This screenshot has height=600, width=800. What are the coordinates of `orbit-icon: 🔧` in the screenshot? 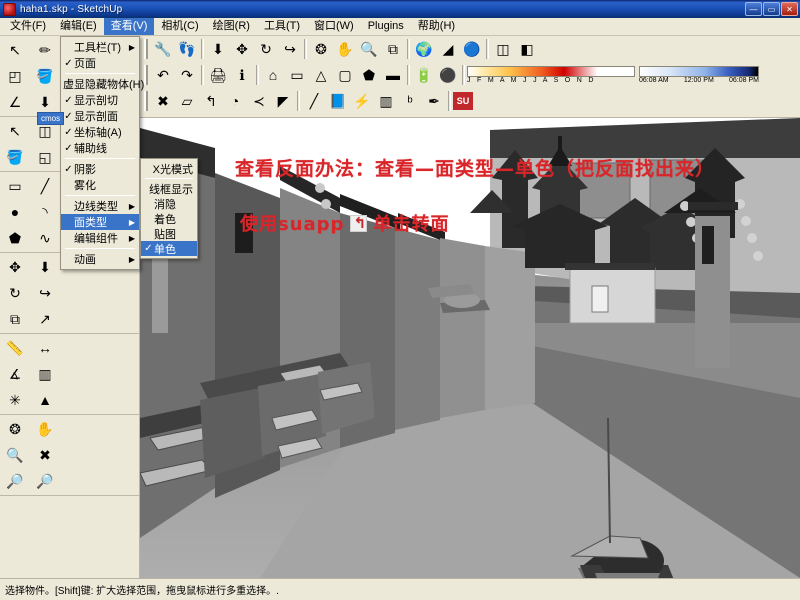 It's located at (163, 49).